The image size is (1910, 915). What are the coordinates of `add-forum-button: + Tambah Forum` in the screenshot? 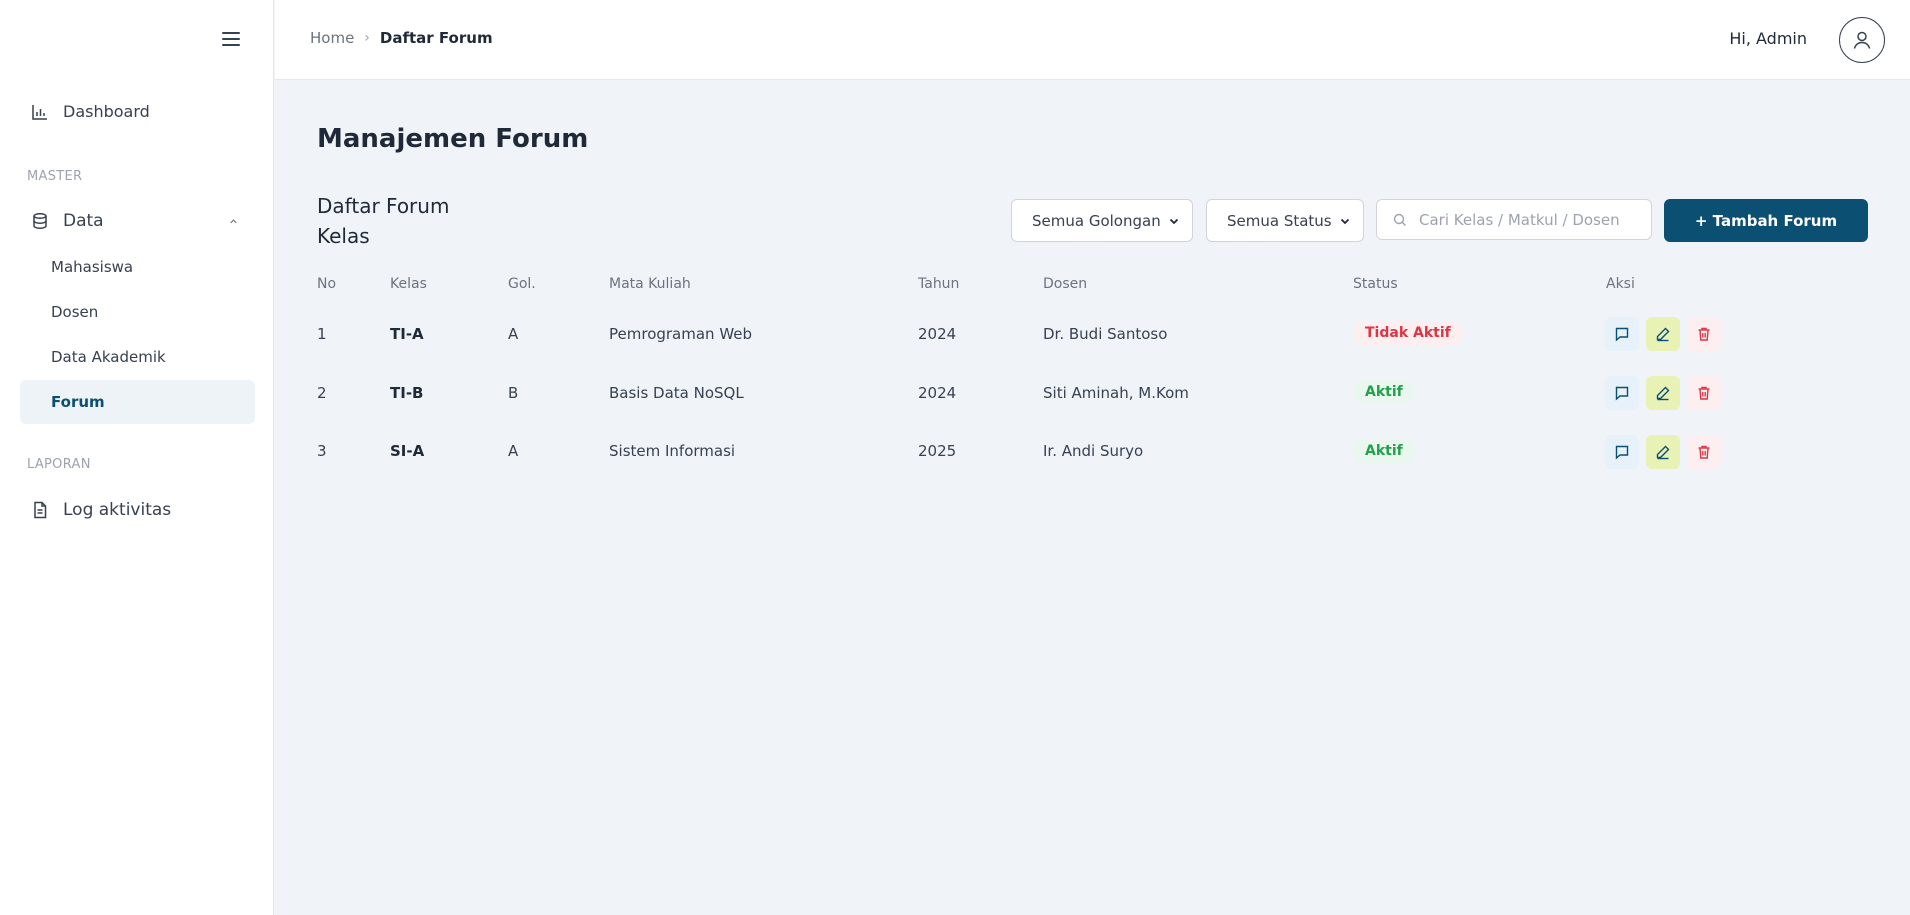 It's located at (1766, 220).